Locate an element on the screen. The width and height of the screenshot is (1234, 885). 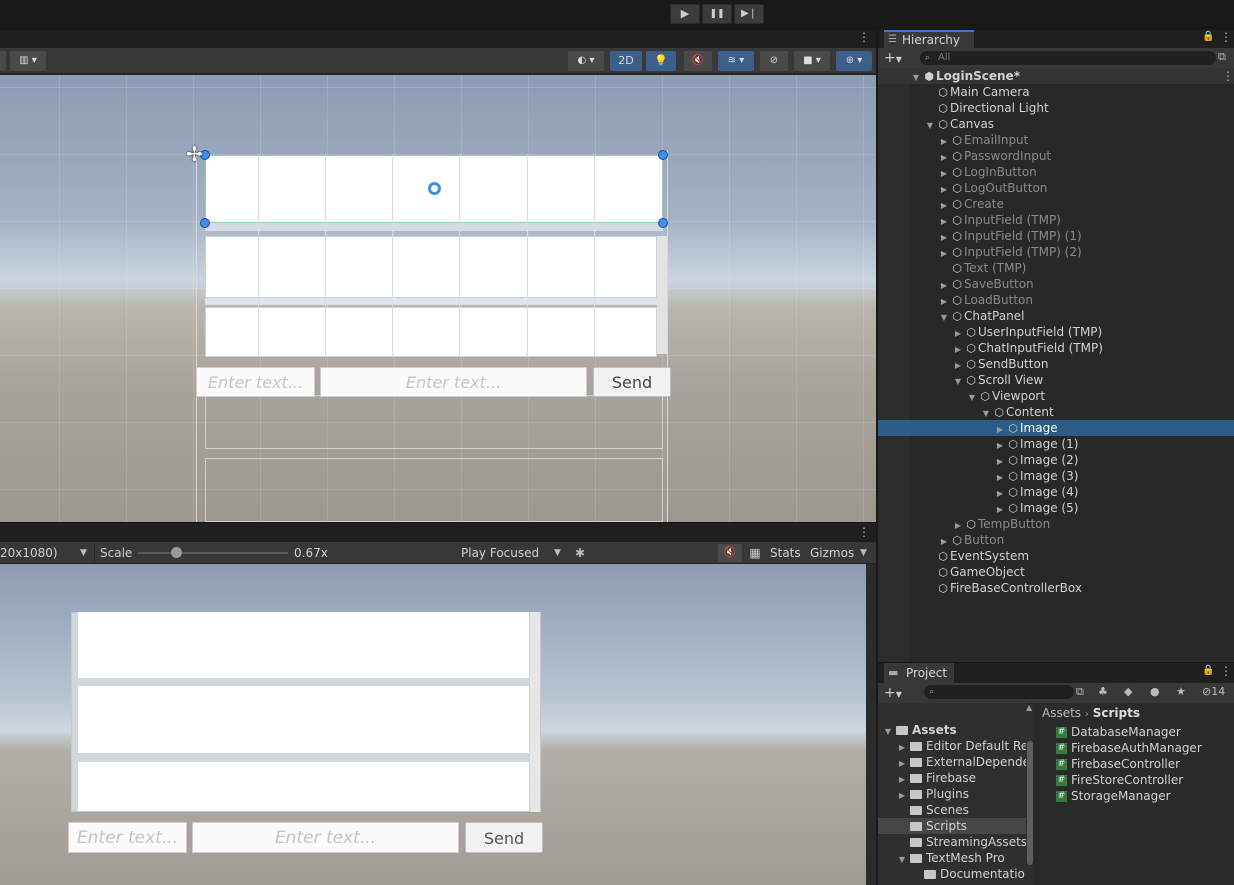
label-tag-icon: ◆ is located at coordinates (1128, 691).